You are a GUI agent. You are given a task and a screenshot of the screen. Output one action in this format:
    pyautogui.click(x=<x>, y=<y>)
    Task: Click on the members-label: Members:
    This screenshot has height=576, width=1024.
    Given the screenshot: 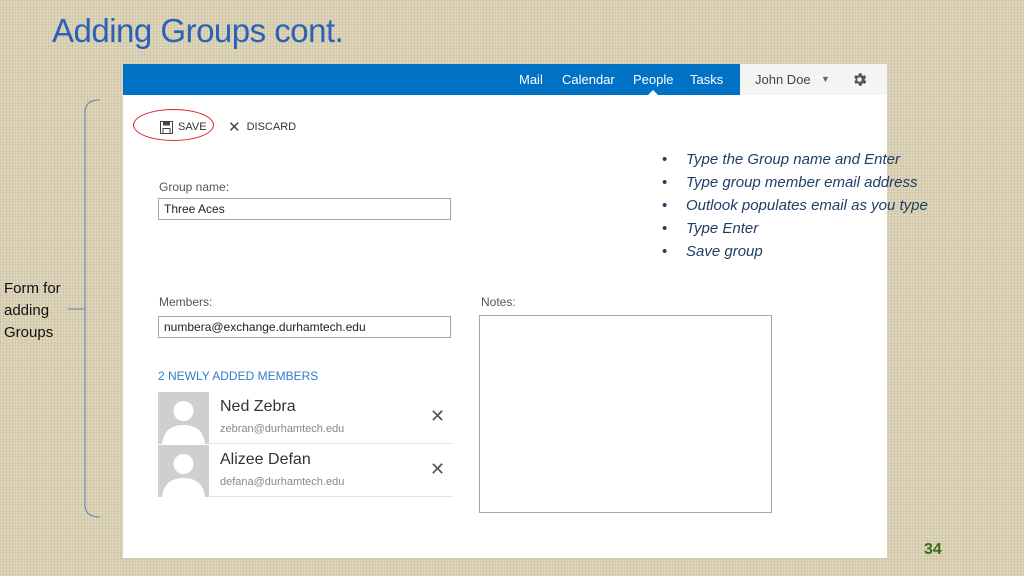 What is the action you would take?
    pyautogui.click(x=186, y=302)
    